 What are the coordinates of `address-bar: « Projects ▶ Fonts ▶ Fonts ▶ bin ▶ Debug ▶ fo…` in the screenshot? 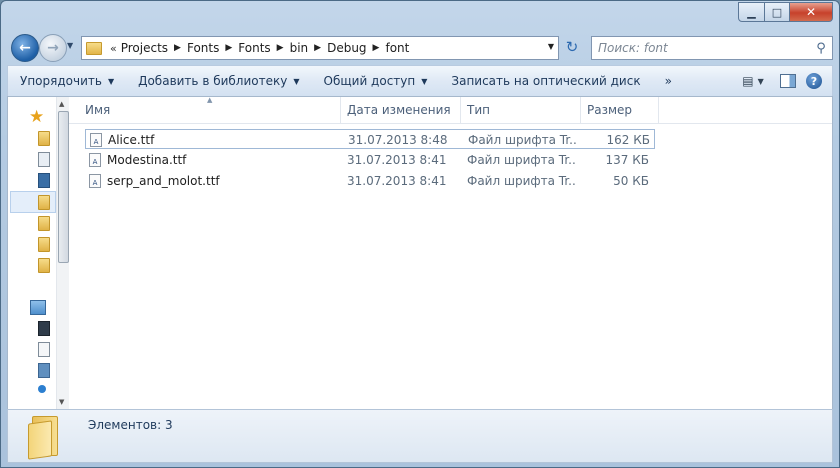 It's located at (320, 48).